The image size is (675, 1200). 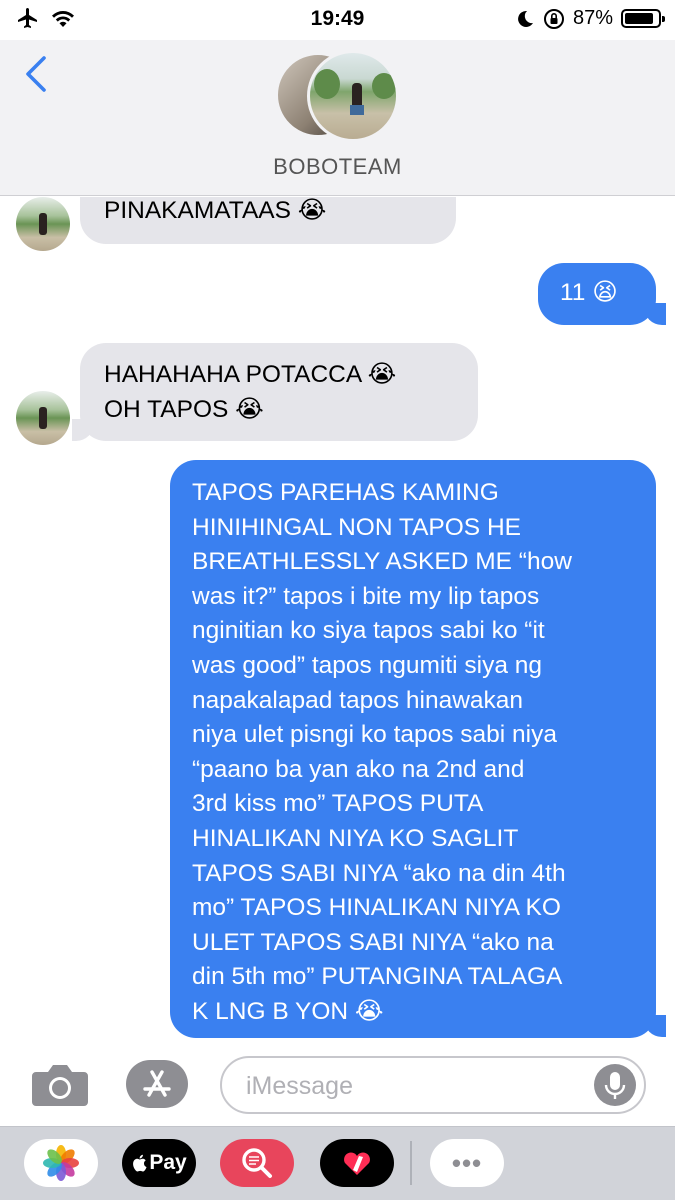 What do you see at coordinates (376, 908) in the screenshot?
I see `message-line: mo” TAPOS HINALIKAN NIYA KO` at bounding box center [376, 908].